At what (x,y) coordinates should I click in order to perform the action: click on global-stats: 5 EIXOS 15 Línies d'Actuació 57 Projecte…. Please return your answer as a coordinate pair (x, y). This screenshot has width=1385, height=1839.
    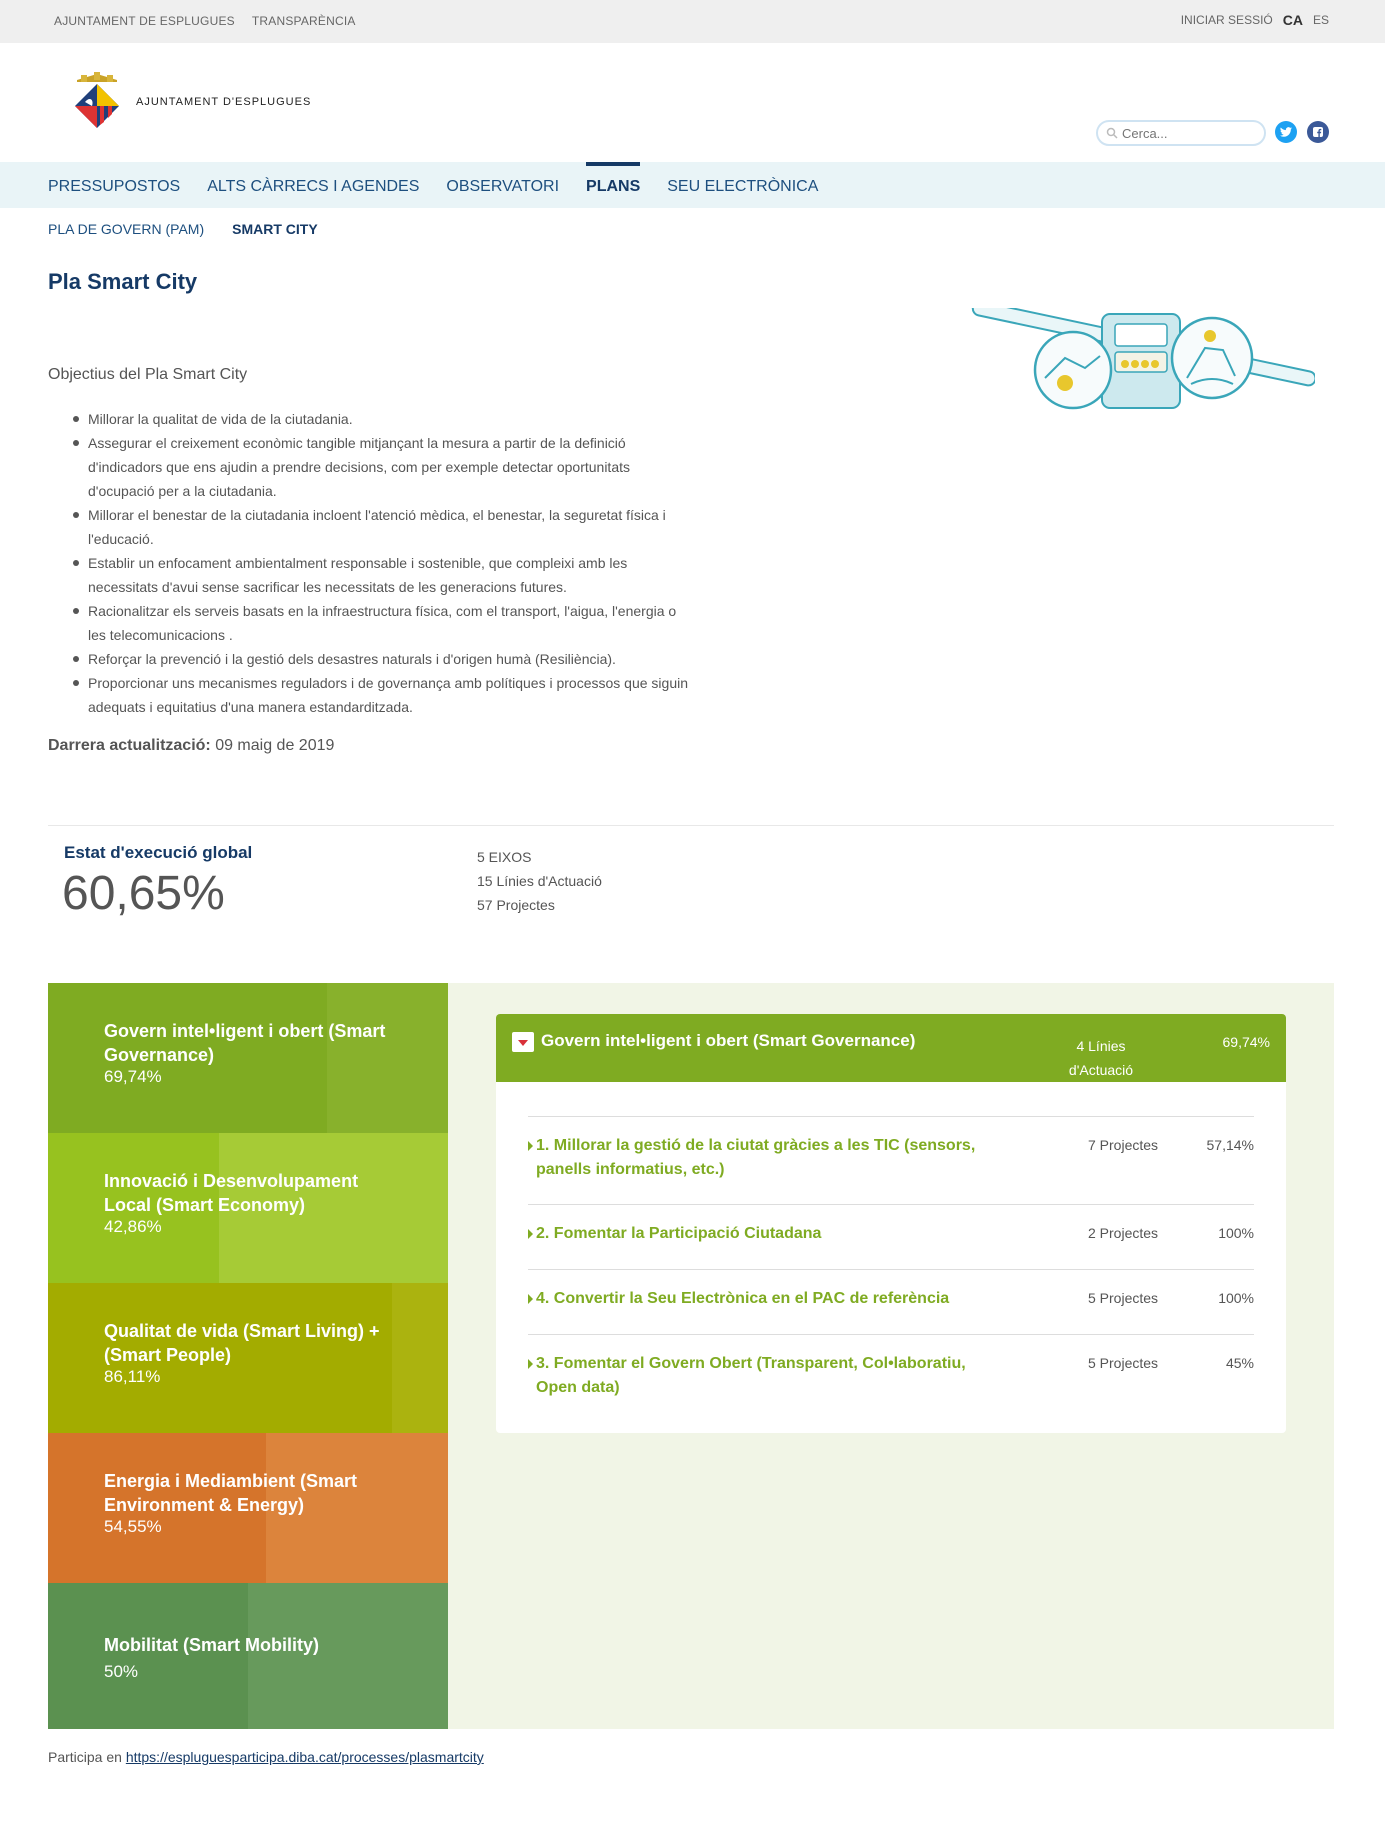
    Looking at the image, I should click on (539, 881).